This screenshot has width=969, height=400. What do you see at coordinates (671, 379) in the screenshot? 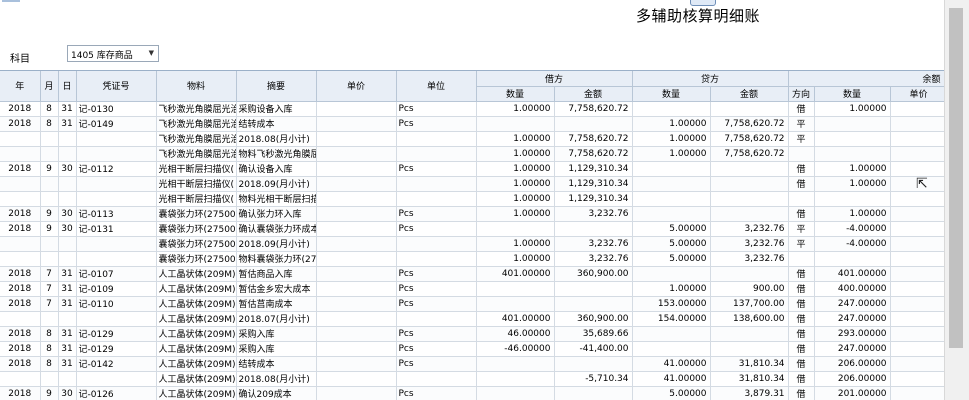
I see `cell-cq: 41.00000` at bounding box center [671, 379].